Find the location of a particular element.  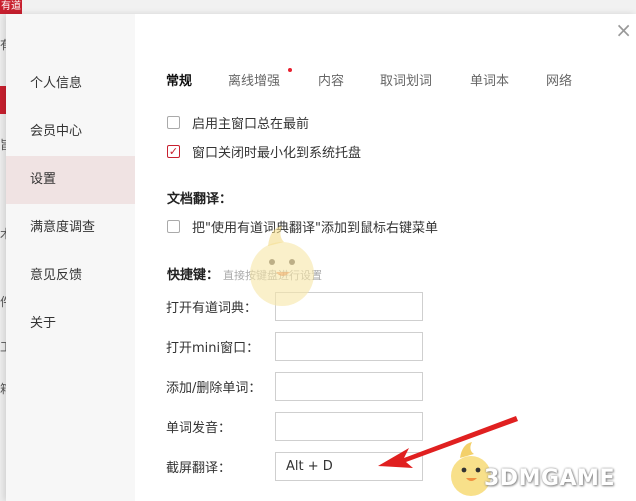

sidebar-item-survey: 满意度调查 is located at coordinates (70, 228).